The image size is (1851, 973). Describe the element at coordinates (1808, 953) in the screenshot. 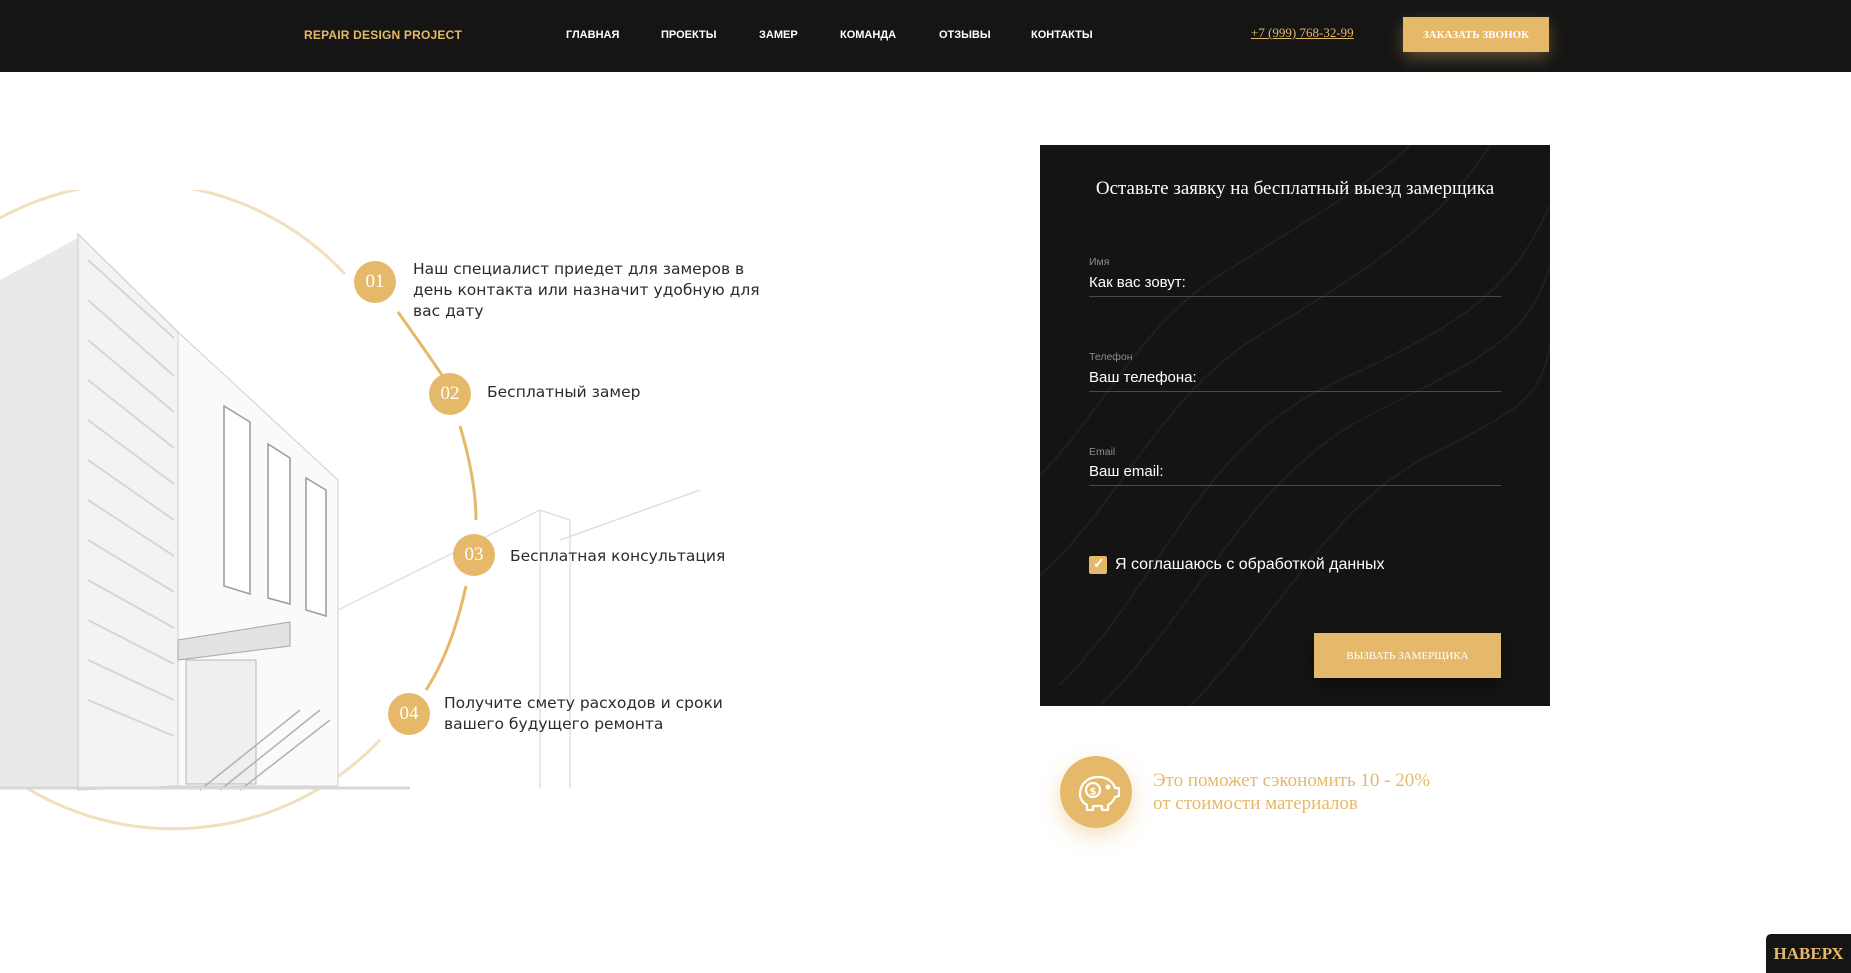

I see `back-to-top-button: НАВЕРХ` at that location.